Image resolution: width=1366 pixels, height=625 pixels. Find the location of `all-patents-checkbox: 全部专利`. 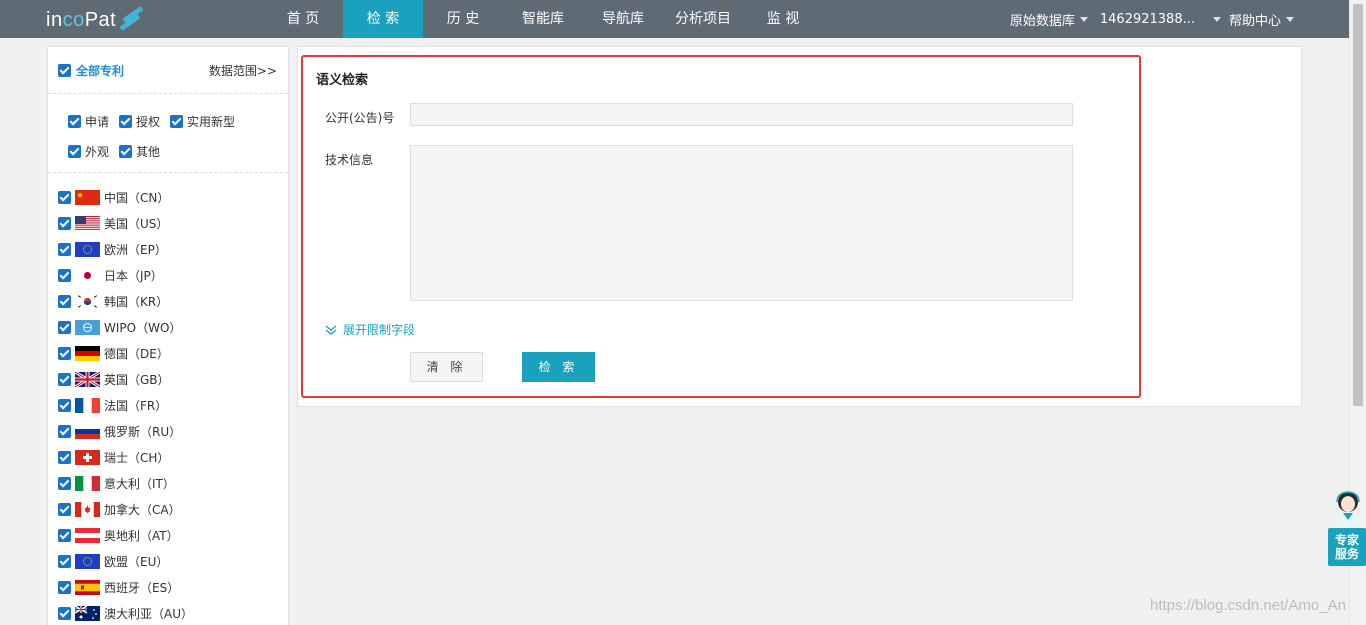

all-patents-checkbox: 全部专利 is located at coordinates (91, 70).